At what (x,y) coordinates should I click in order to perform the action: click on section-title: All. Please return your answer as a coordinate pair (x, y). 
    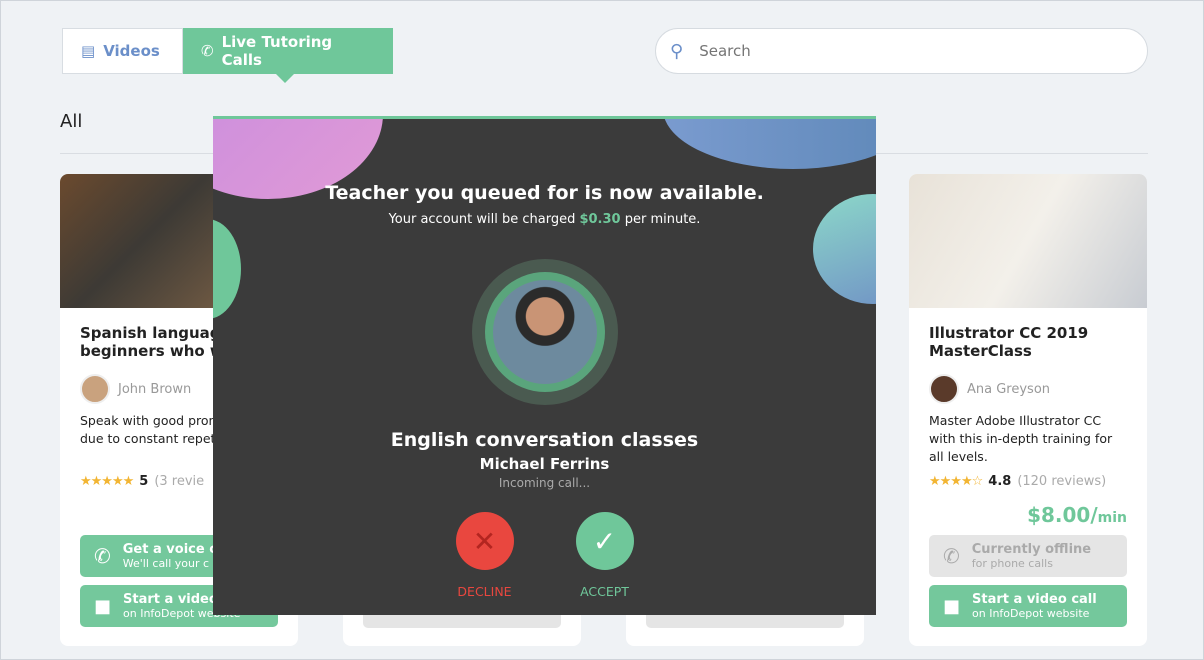
    Looking at the image, I should click on (71, 121).